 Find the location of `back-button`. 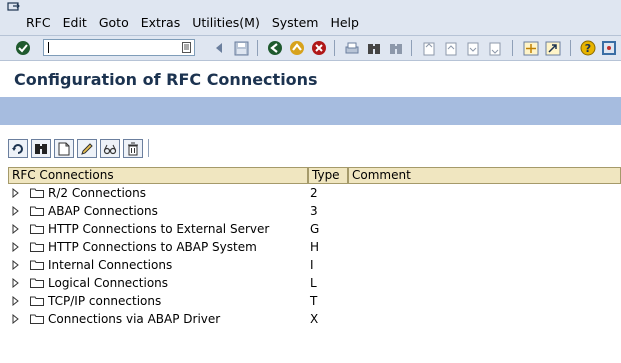

back-button is located at coordinates (275, 48).